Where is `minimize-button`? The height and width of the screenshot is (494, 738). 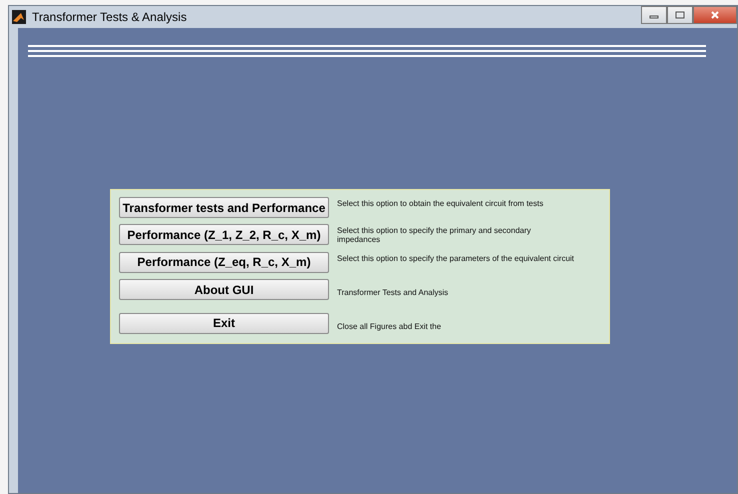
minimize-button is located at coordinates (654, 15).